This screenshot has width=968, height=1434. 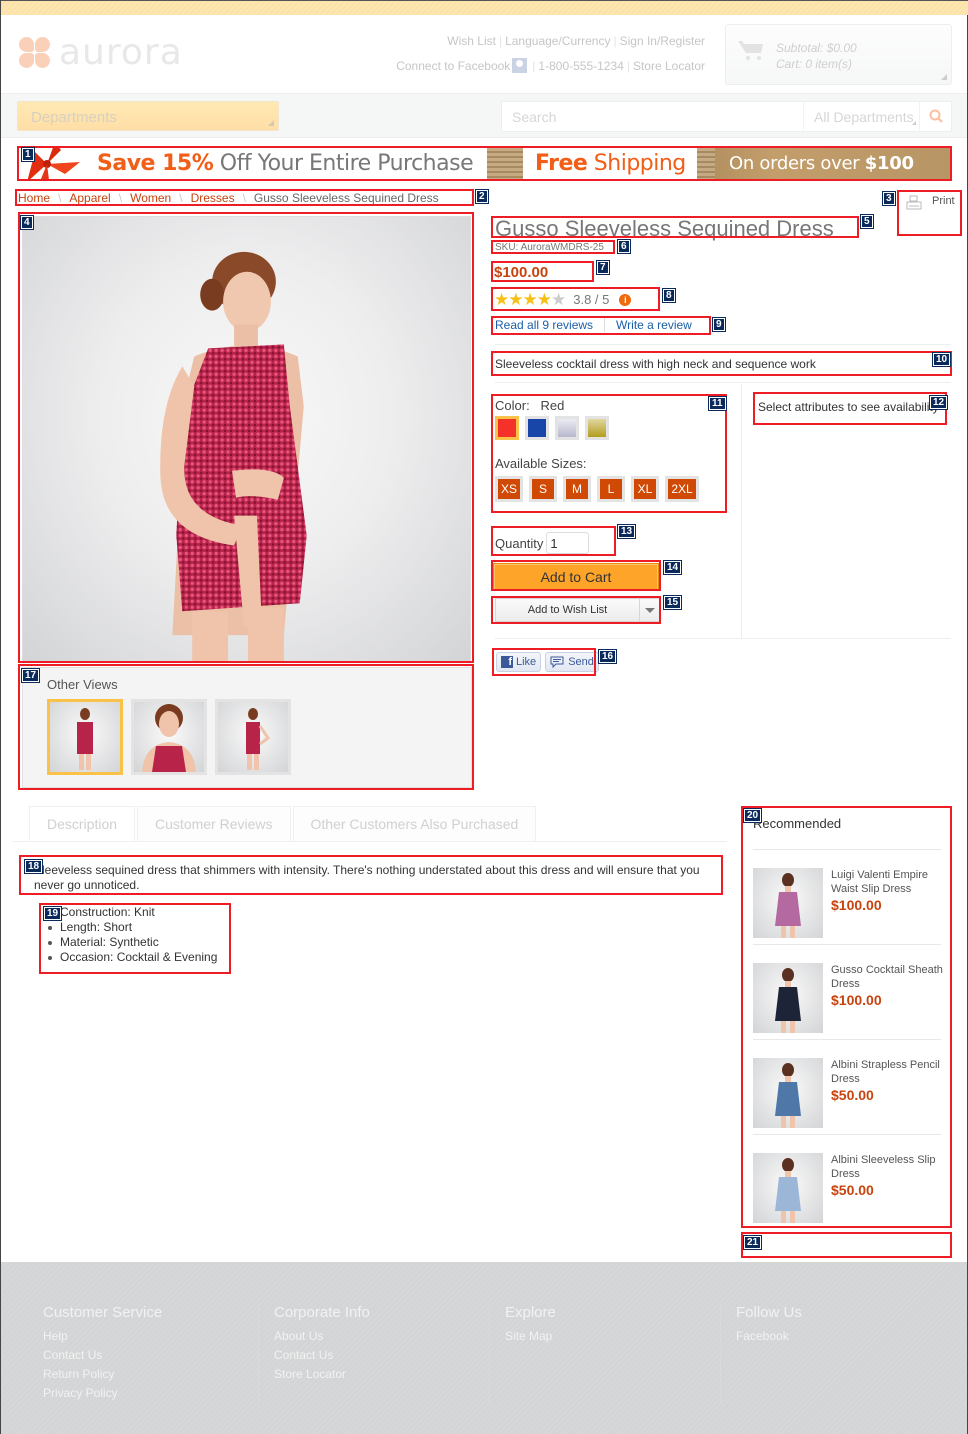 I want to click on footer-link-facebook: Facebook, so click(x=846, y=1336).